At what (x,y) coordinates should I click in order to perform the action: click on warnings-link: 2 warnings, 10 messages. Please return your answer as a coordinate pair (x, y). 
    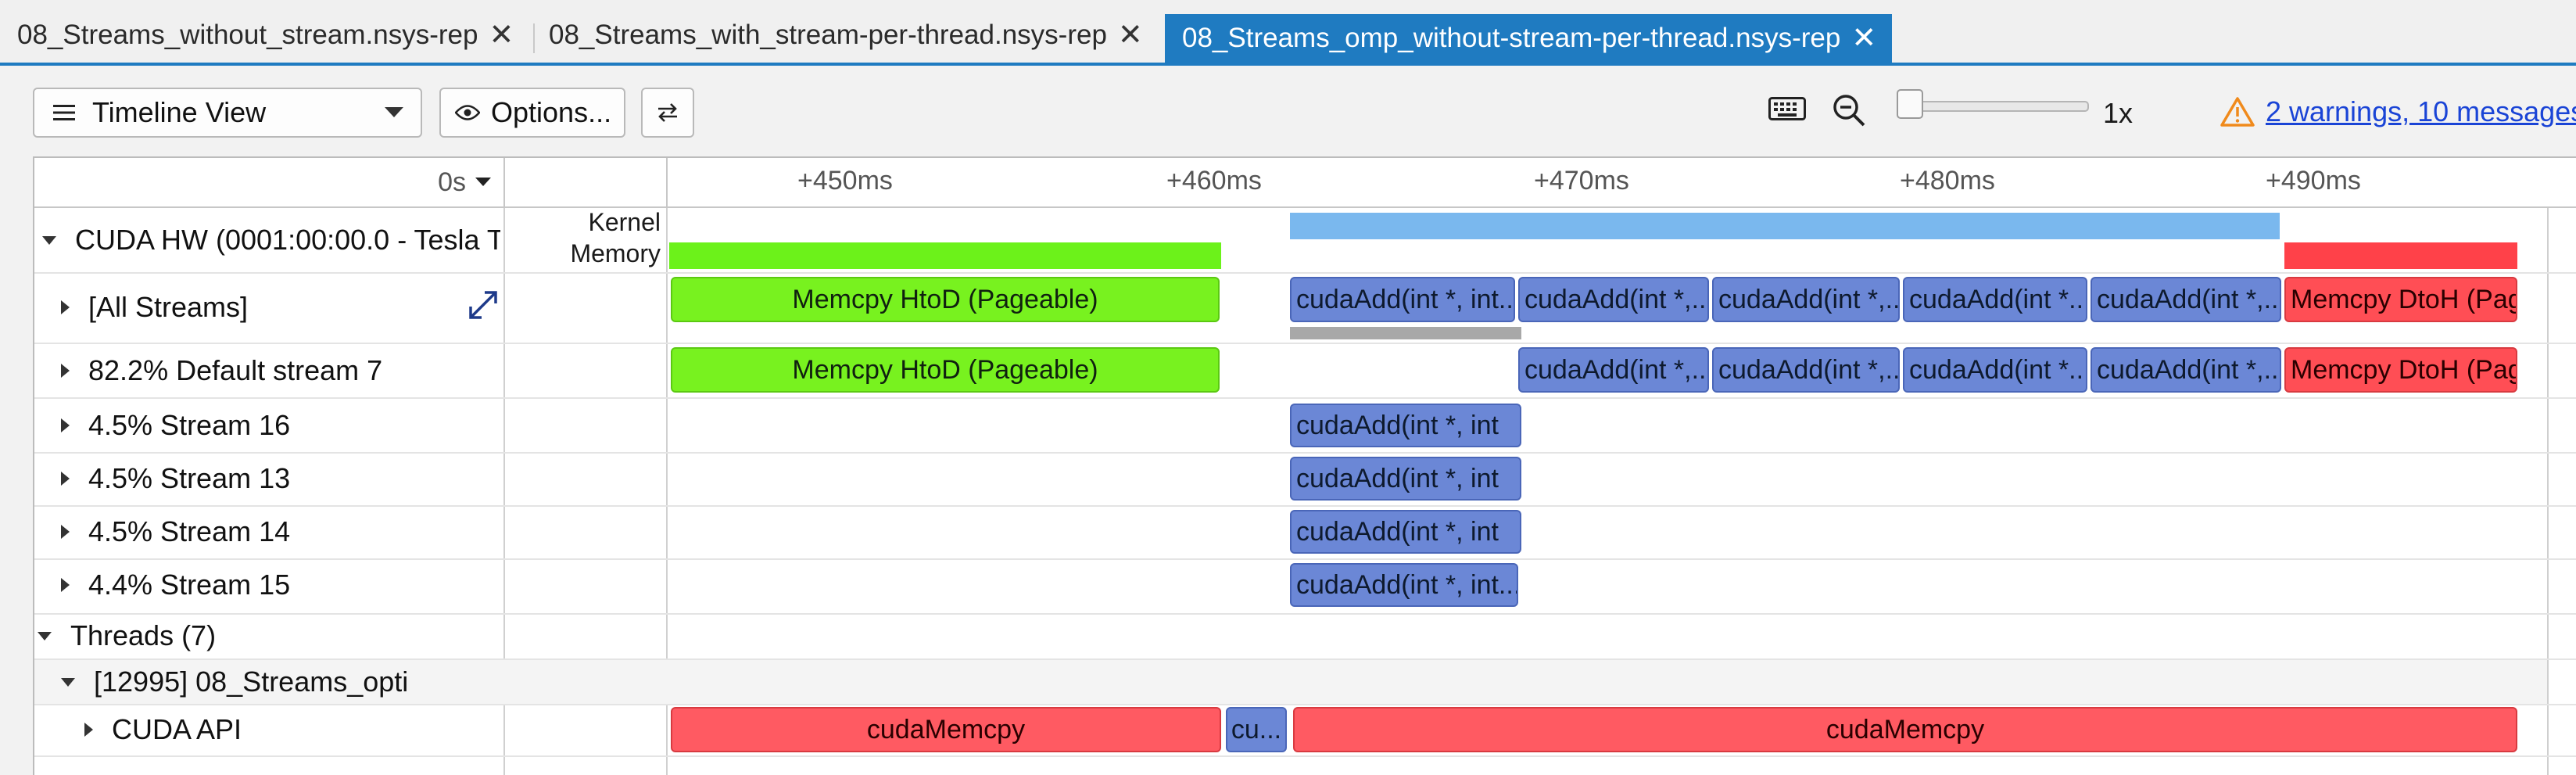
    Looking at the image, I should click on (2421, 112).